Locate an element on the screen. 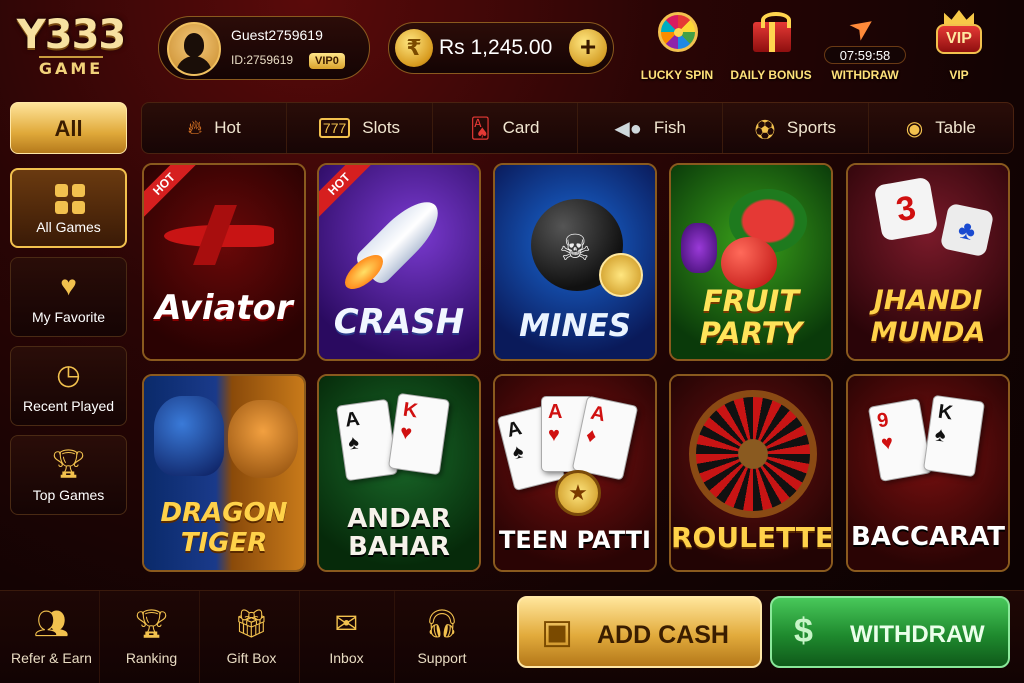 The height and width of the screenshot is (683, 1024). game-tile-jhandi-munda: 3 ♣ JHANDI MUNDA is located at coordinates (928, 262).